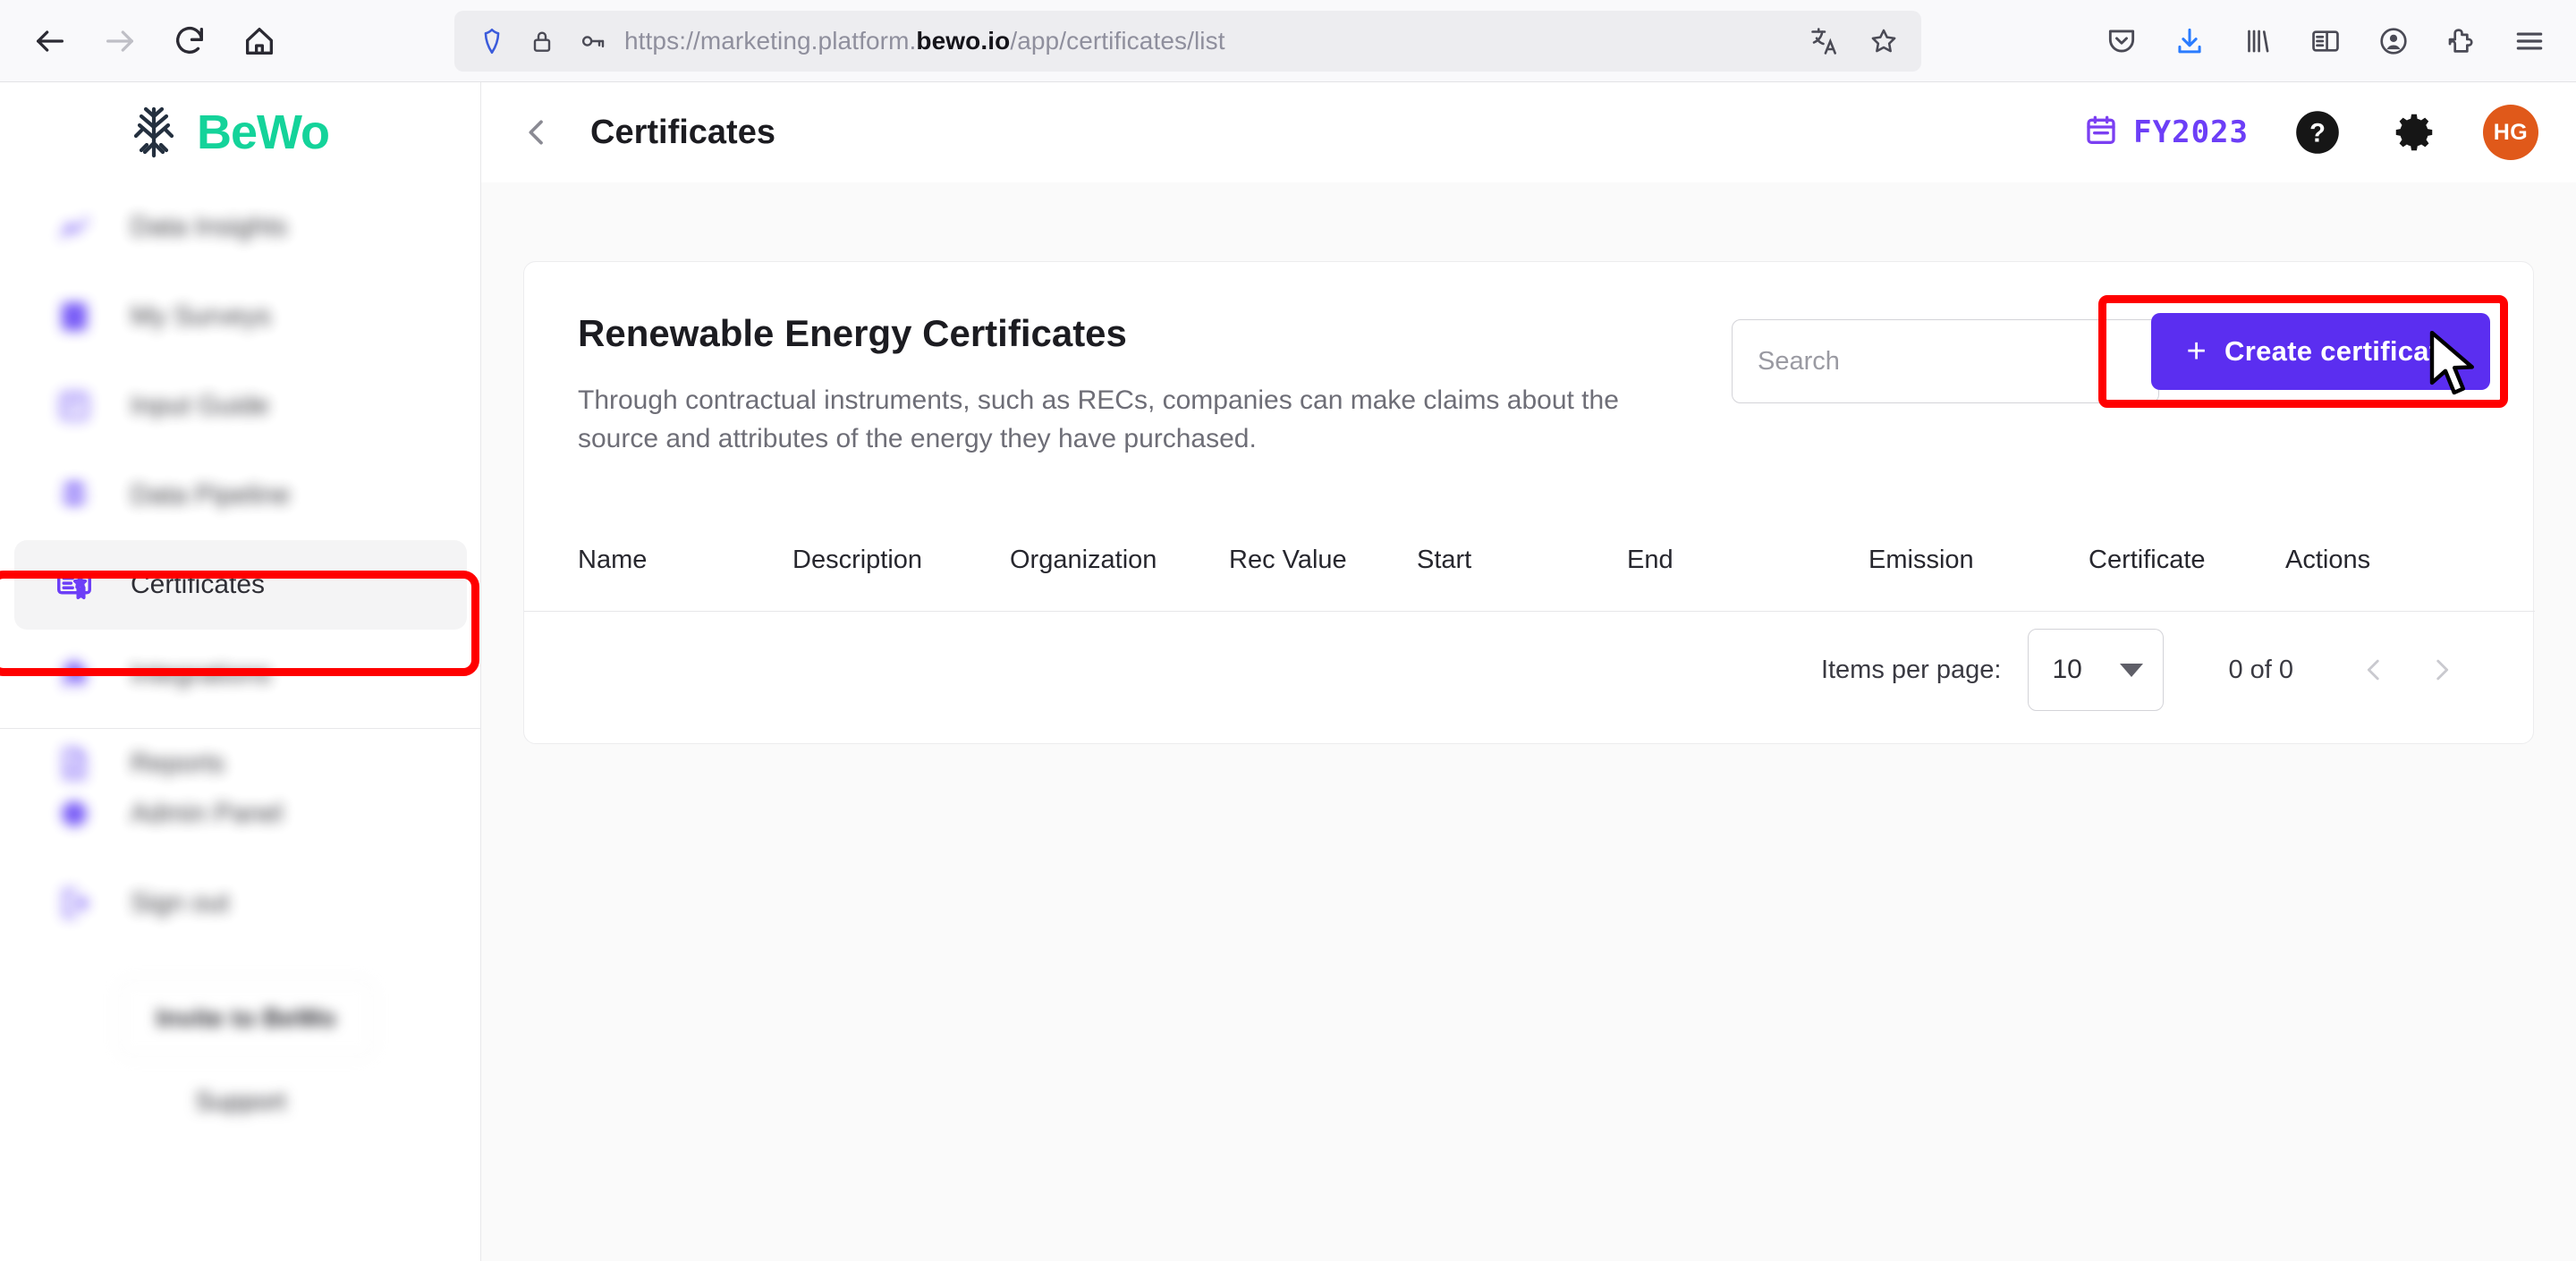  I want to click on paginator: Items per page: 10 0 of 0, so click(1529, 670).